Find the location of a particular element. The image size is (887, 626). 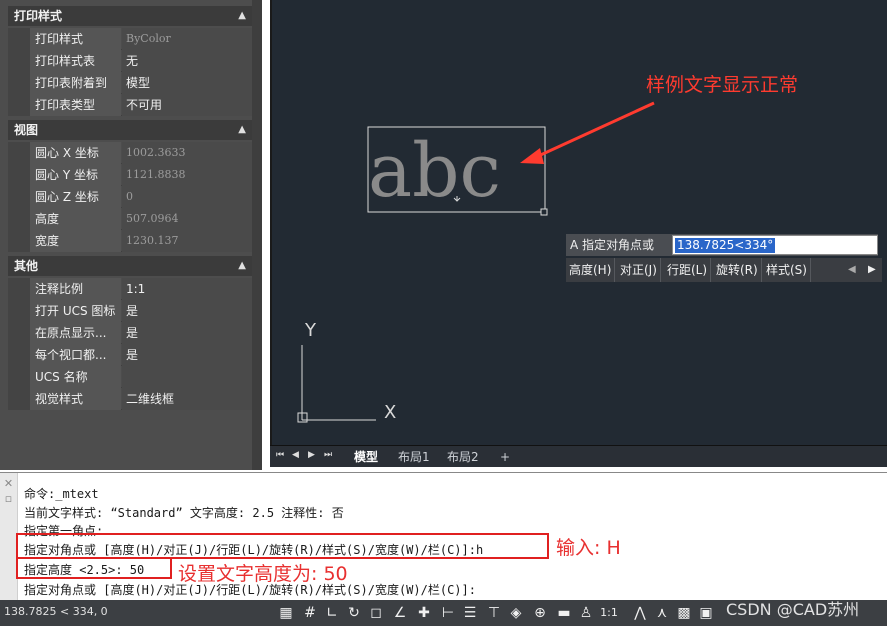

layers-icon: ◈ is located at coordinates (516, 613).